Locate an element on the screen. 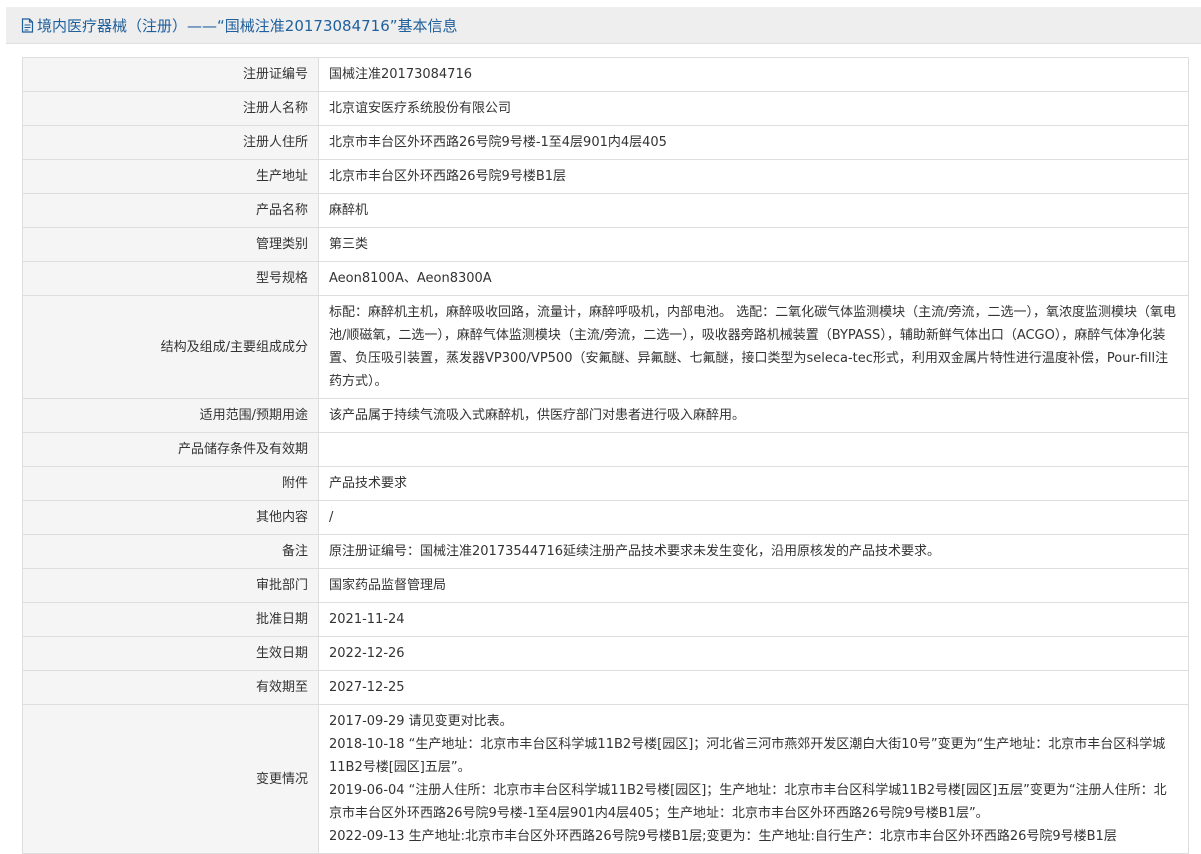  row-label: 生效日期 is located at coordinates (170, 653).